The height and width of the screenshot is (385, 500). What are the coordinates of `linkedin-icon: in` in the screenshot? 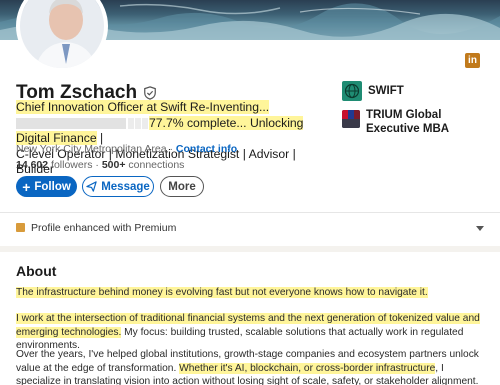 It's located at (472, 60).